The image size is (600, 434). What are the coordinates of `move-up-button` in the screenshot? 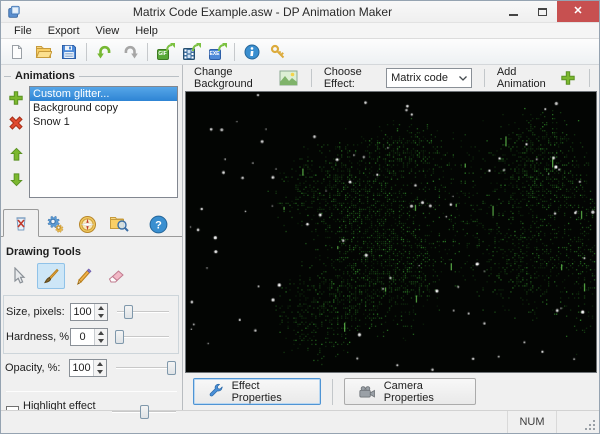 It's located at (16, 154).